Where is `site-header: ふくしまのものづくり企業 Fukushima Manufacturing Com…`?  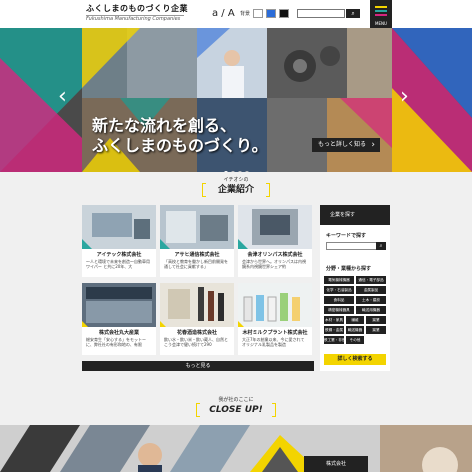 site-header: ふくしまのものづくり企業 Fukushima Manufacturing Com… is located at coordinates (236, 14).